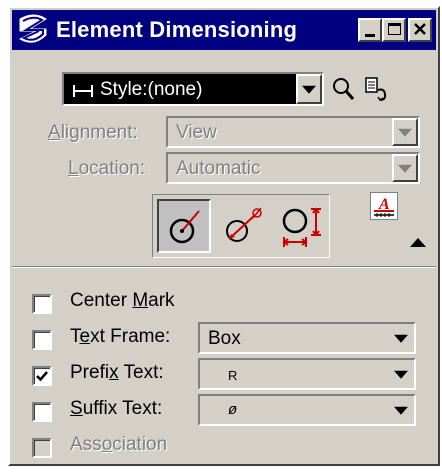  I want to click on dimension-style-icon, so click(83, 93).